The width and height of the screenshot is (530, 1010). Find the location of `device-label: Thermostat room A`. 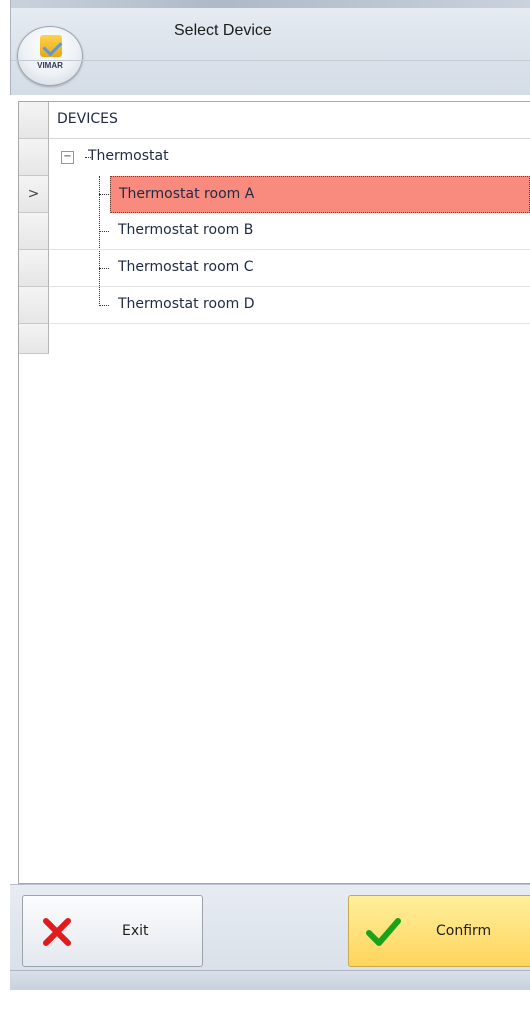

device-label: Thermostat room A is located at coordinates (187, 194).